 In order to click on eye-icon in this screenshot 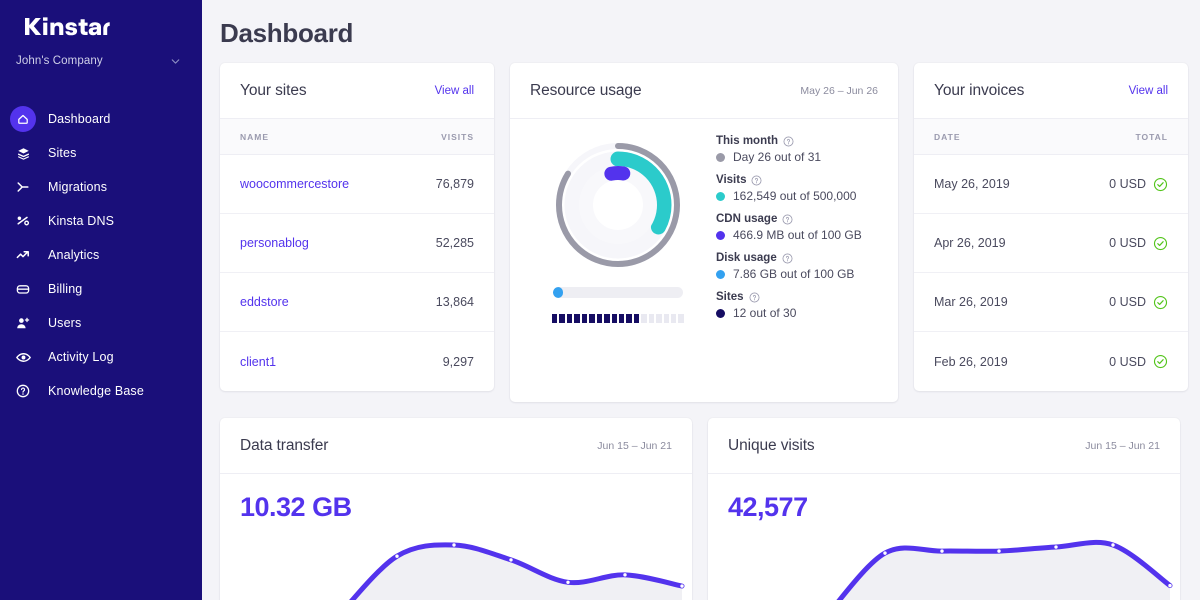, I will do `click(23, 357)`.